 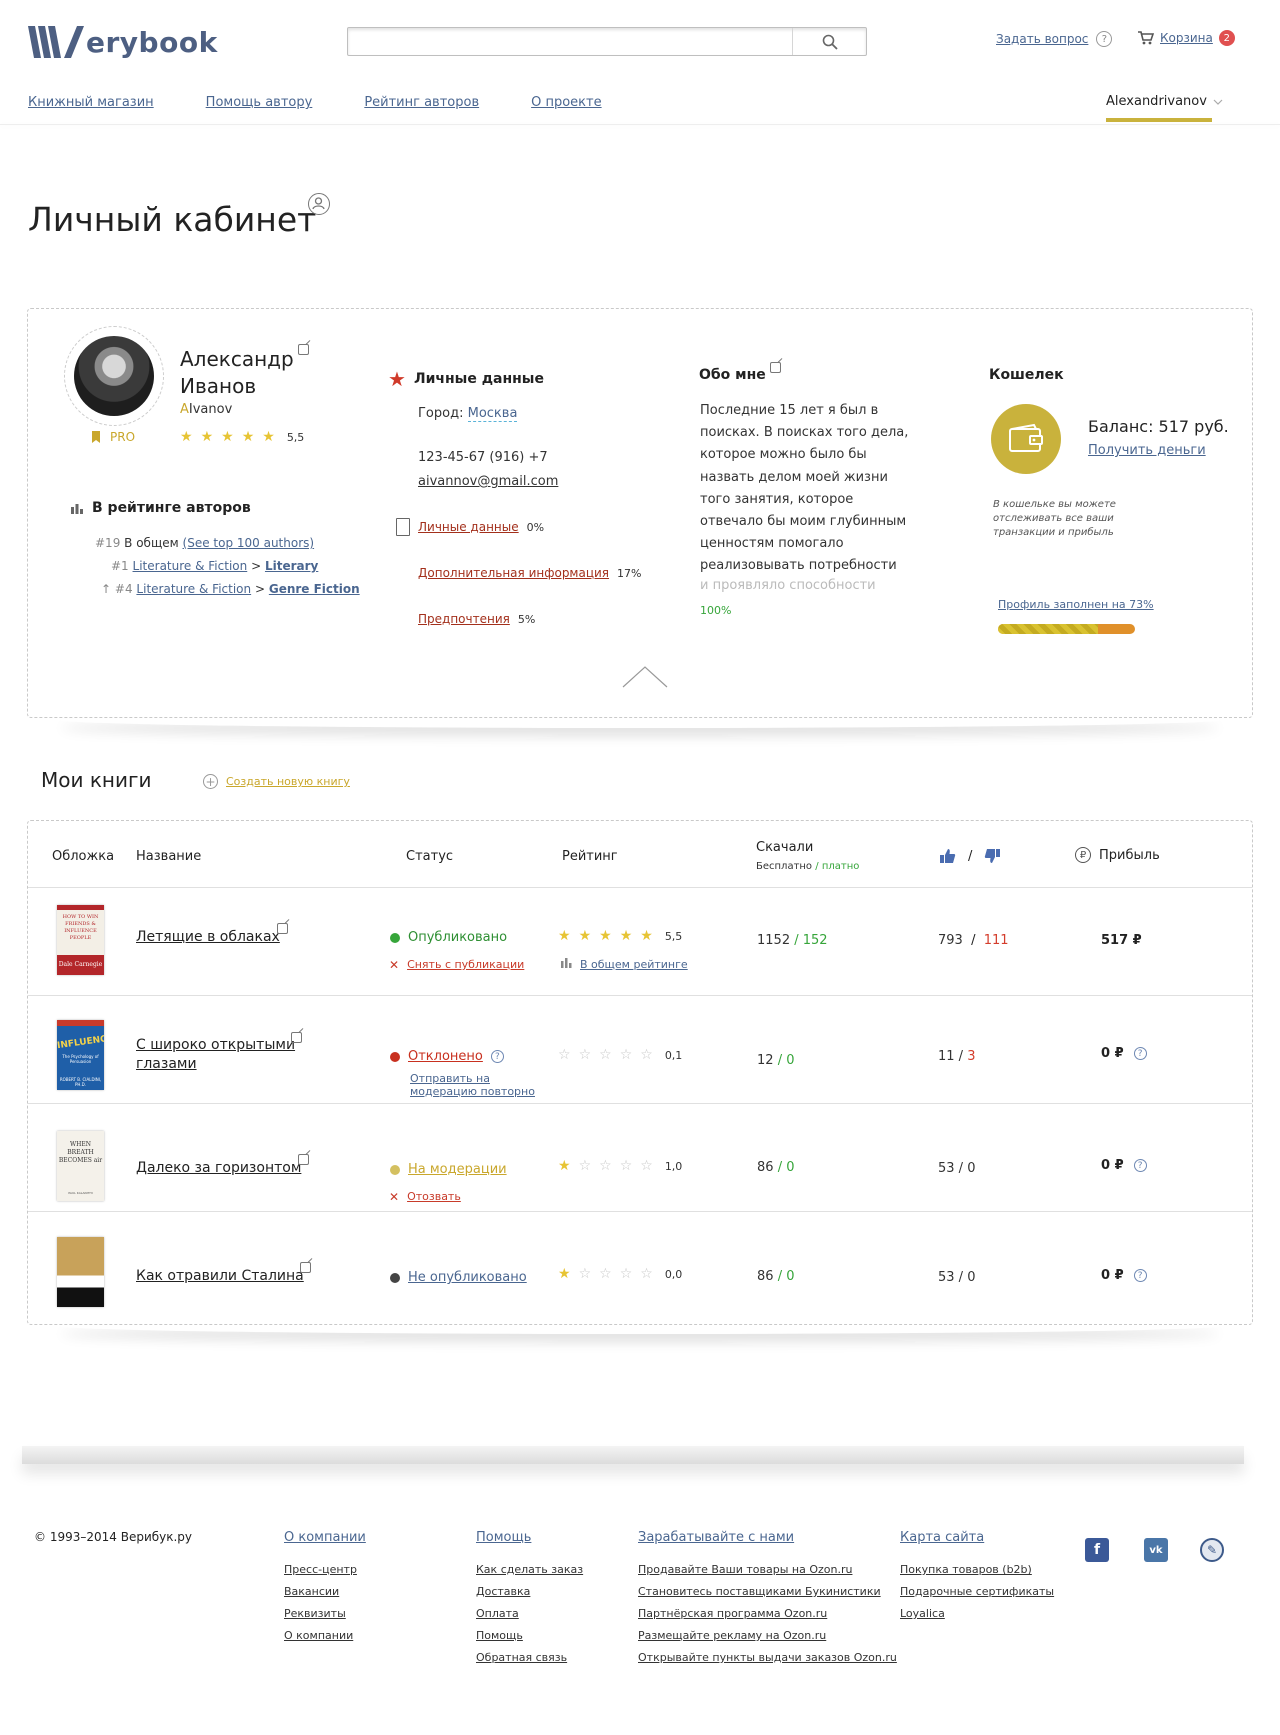 What do you see at coordinates (767, 1570) in the screenshot?
I see `footer-link: Продавайте Ваши товары на Ozon.ru` at bounding box center [767, 1570].